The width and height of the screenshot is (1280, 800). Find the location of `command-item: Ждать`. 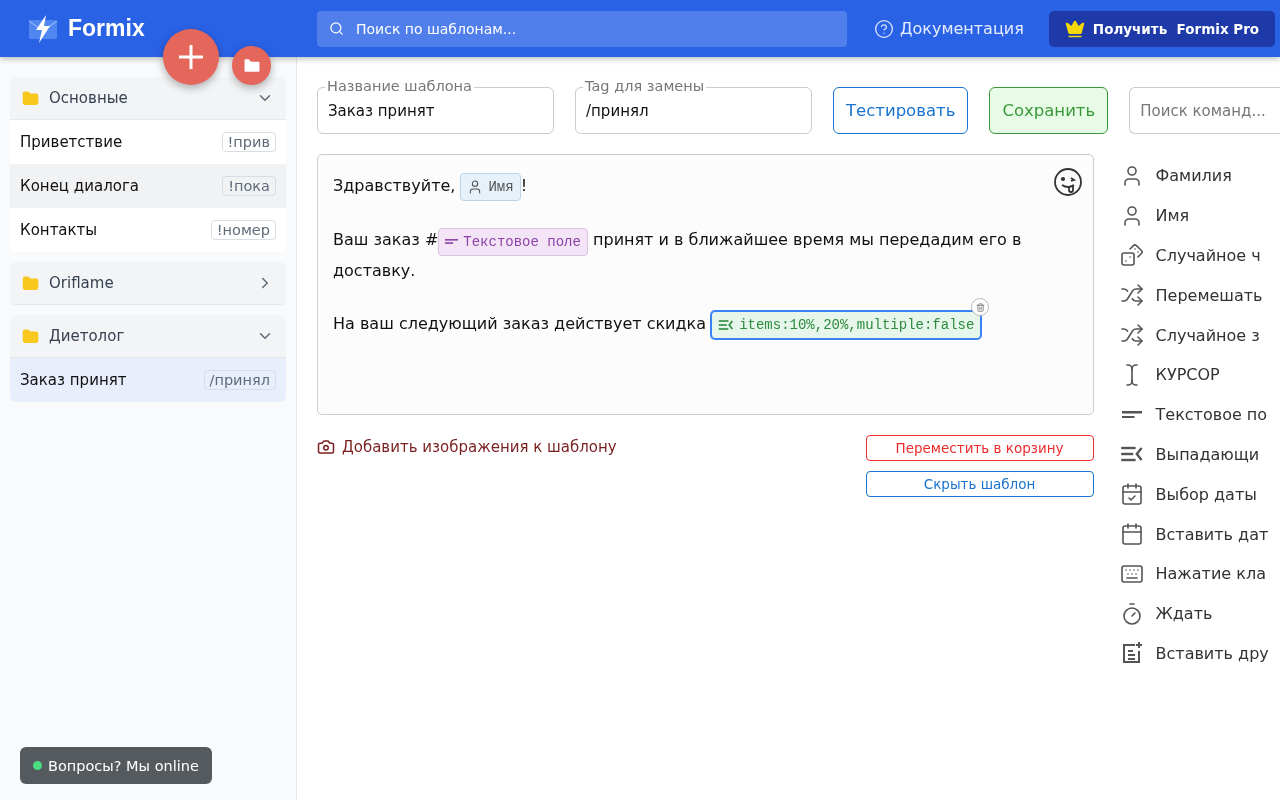

command-item: Ждать is located at coordinates (1196, 613).